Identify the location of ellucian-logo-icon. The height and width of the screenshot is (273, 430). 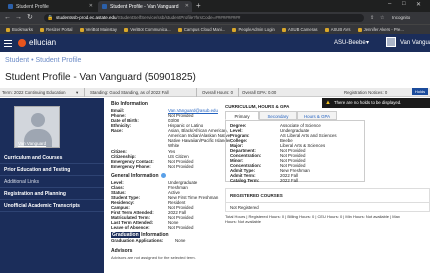
(22, 43).